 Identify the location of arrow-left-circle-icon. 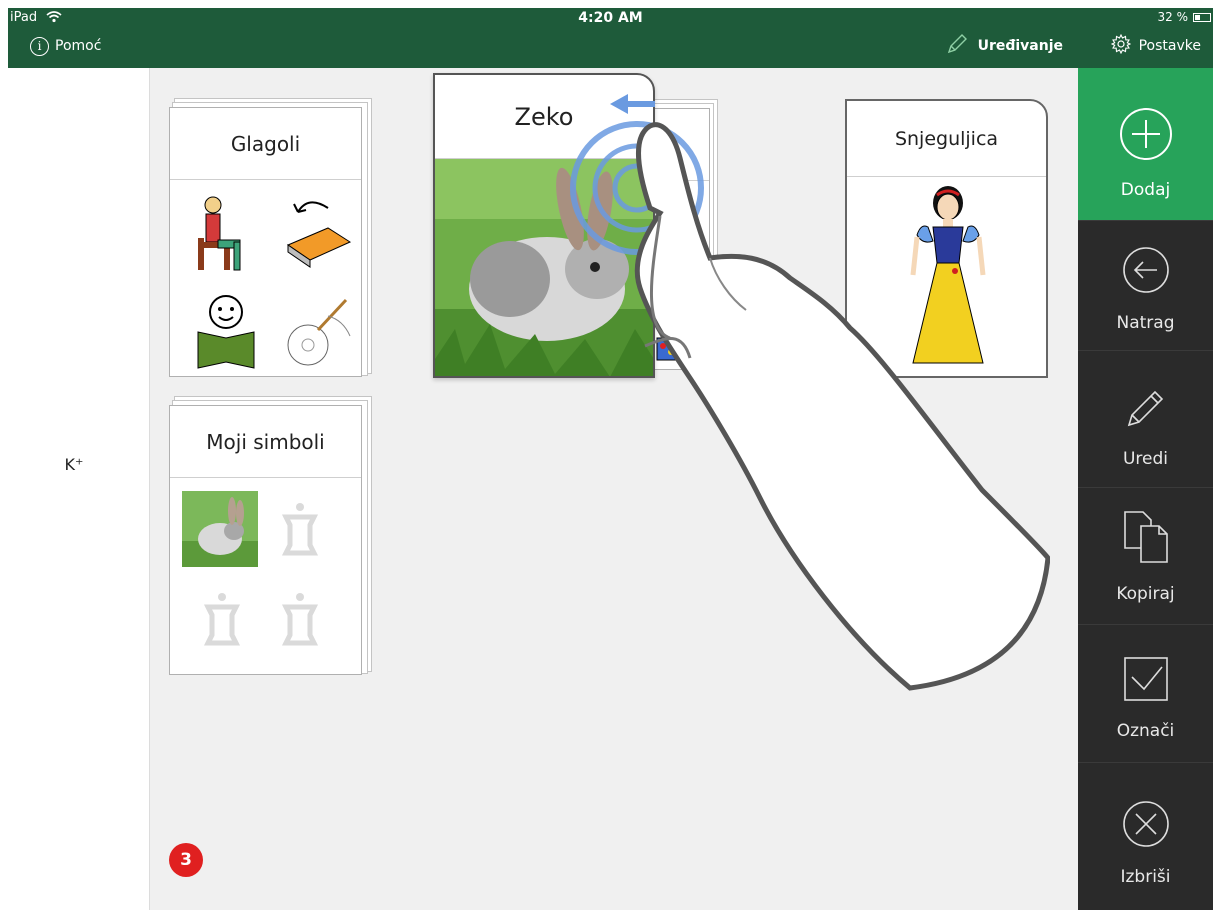
(1145, 270).